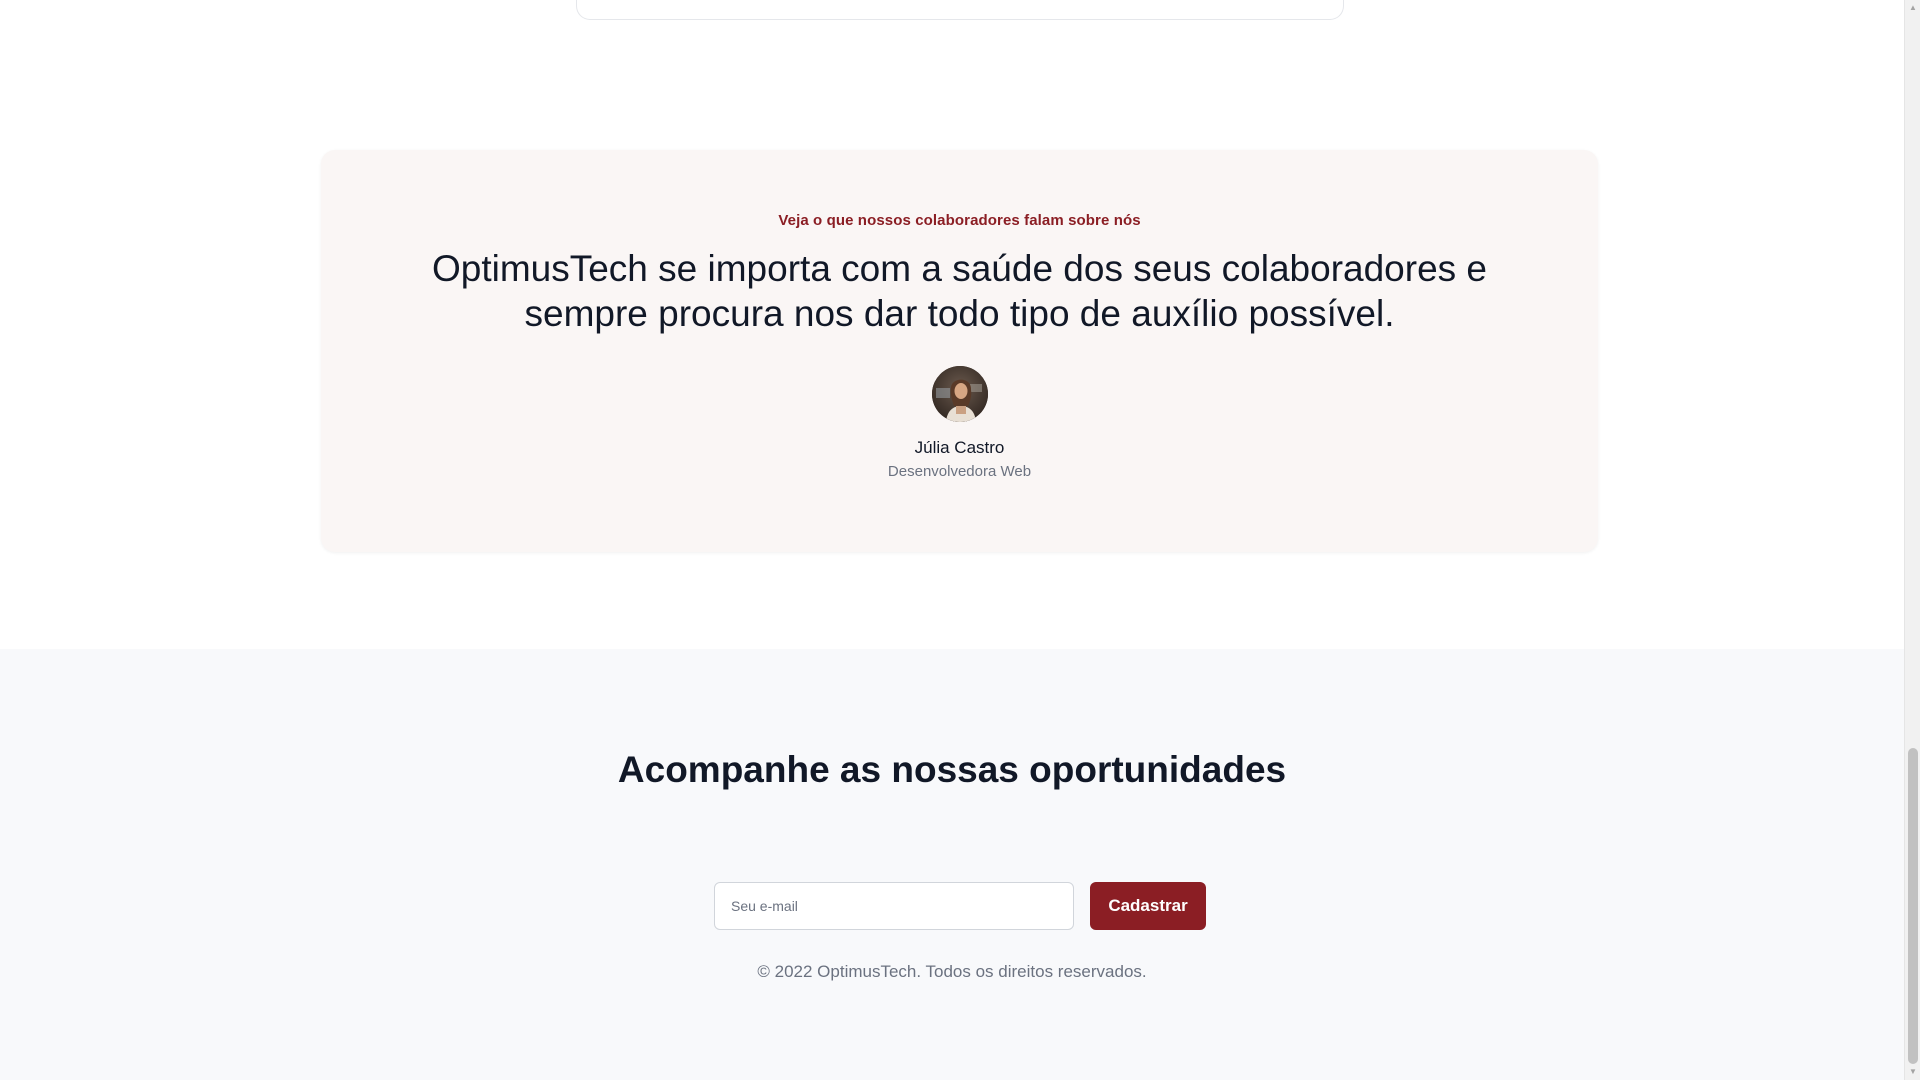  What do you see at coordinates (1912, 540) in the screenshot?
I see `vertical-scrollbar: ▲ ▼` at bounding box center [1912, 540].